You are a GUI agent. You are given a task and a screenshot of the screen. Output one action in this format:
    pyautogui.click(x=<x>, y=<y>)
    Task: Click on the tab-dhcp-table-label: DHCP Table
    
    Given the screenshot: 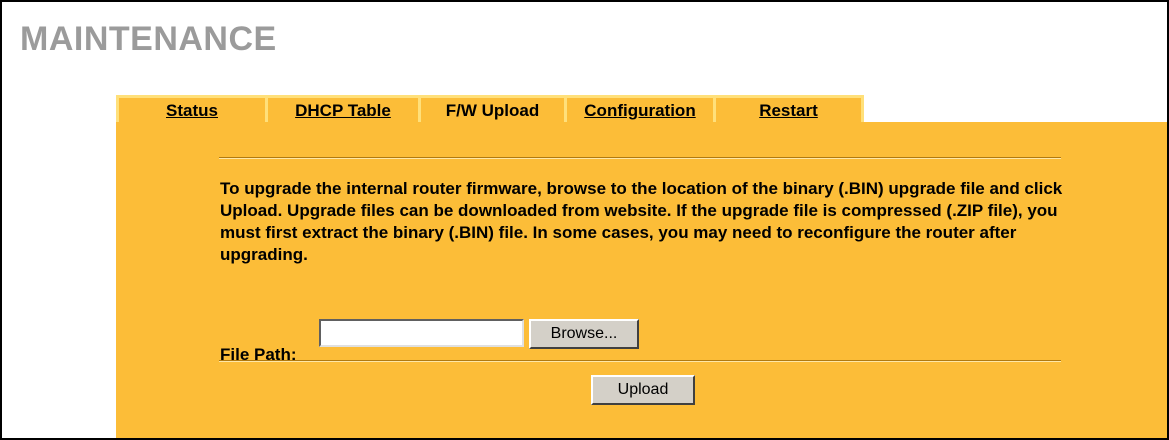 What is the action you would take?
    pyautogui.click(x=343, y=110)
    